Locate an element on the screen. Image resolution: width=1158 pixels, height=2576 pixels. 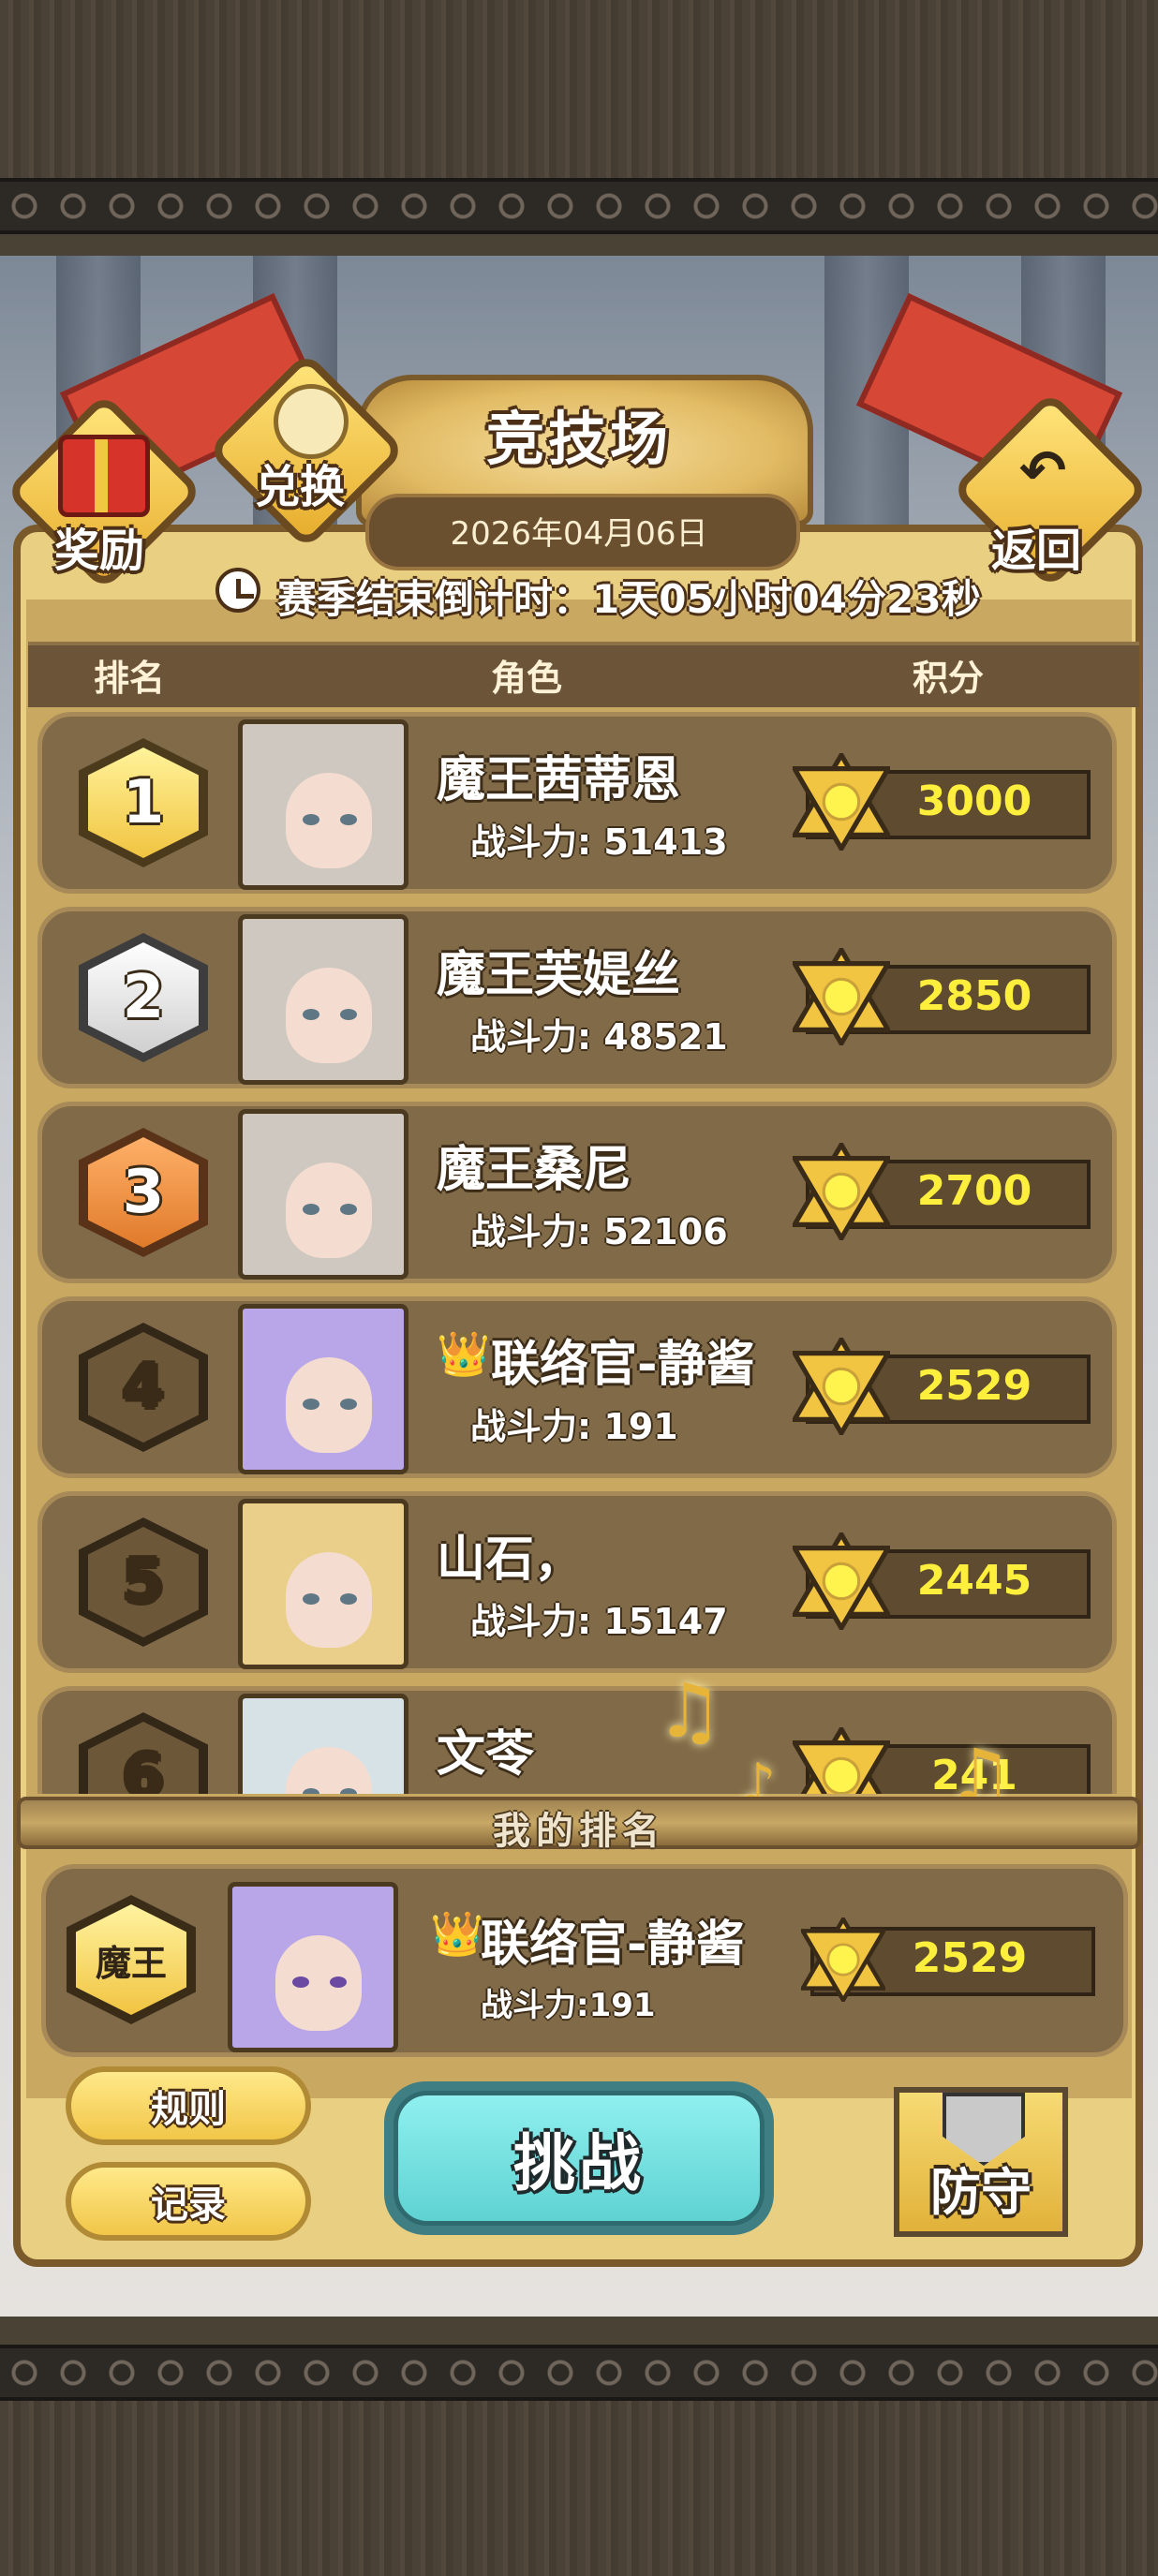
exchange-label: 兑换 is located at coordinates (300, 487).